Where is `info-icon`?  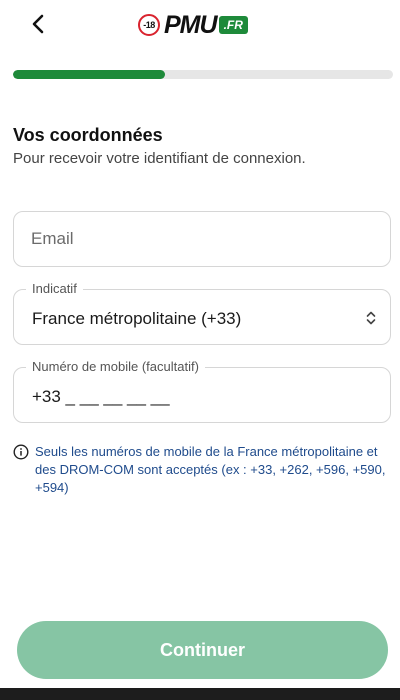 info-icon is located at coordinates (21, 452).